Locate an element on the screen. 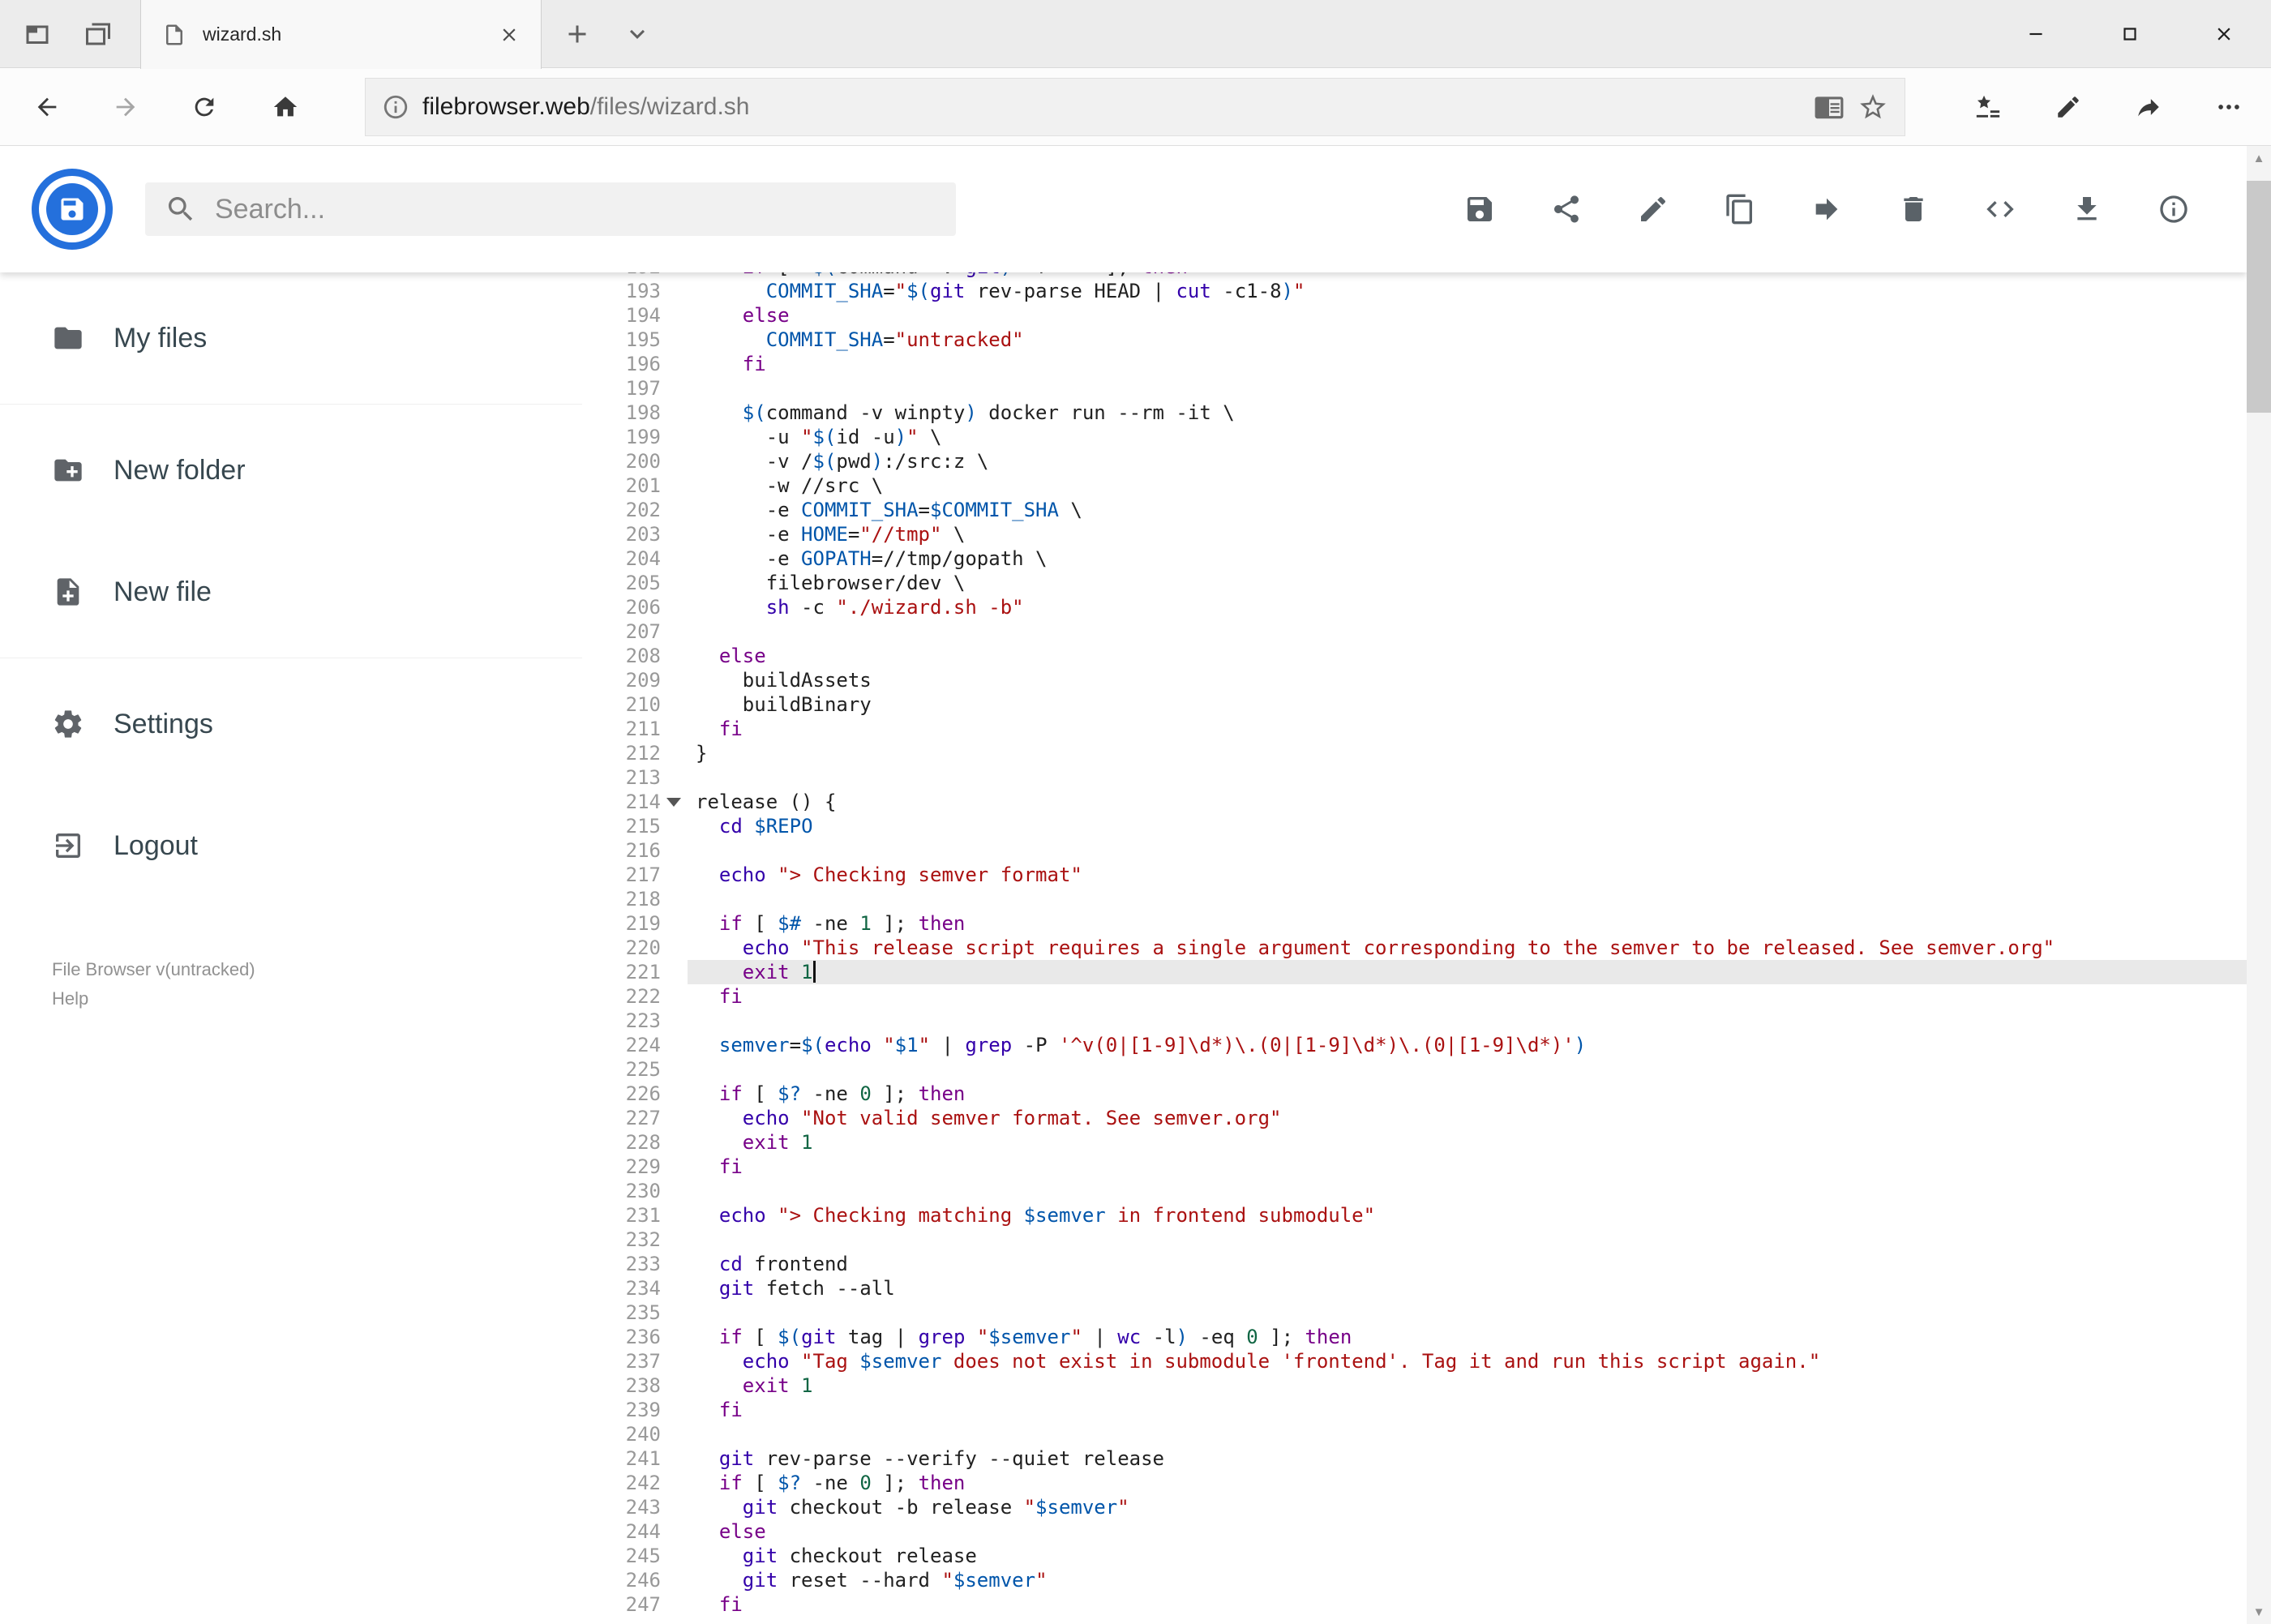 The height and width of the screenshot is (1624, 2271). tab-close-icon is located at coordinates (509, 34).